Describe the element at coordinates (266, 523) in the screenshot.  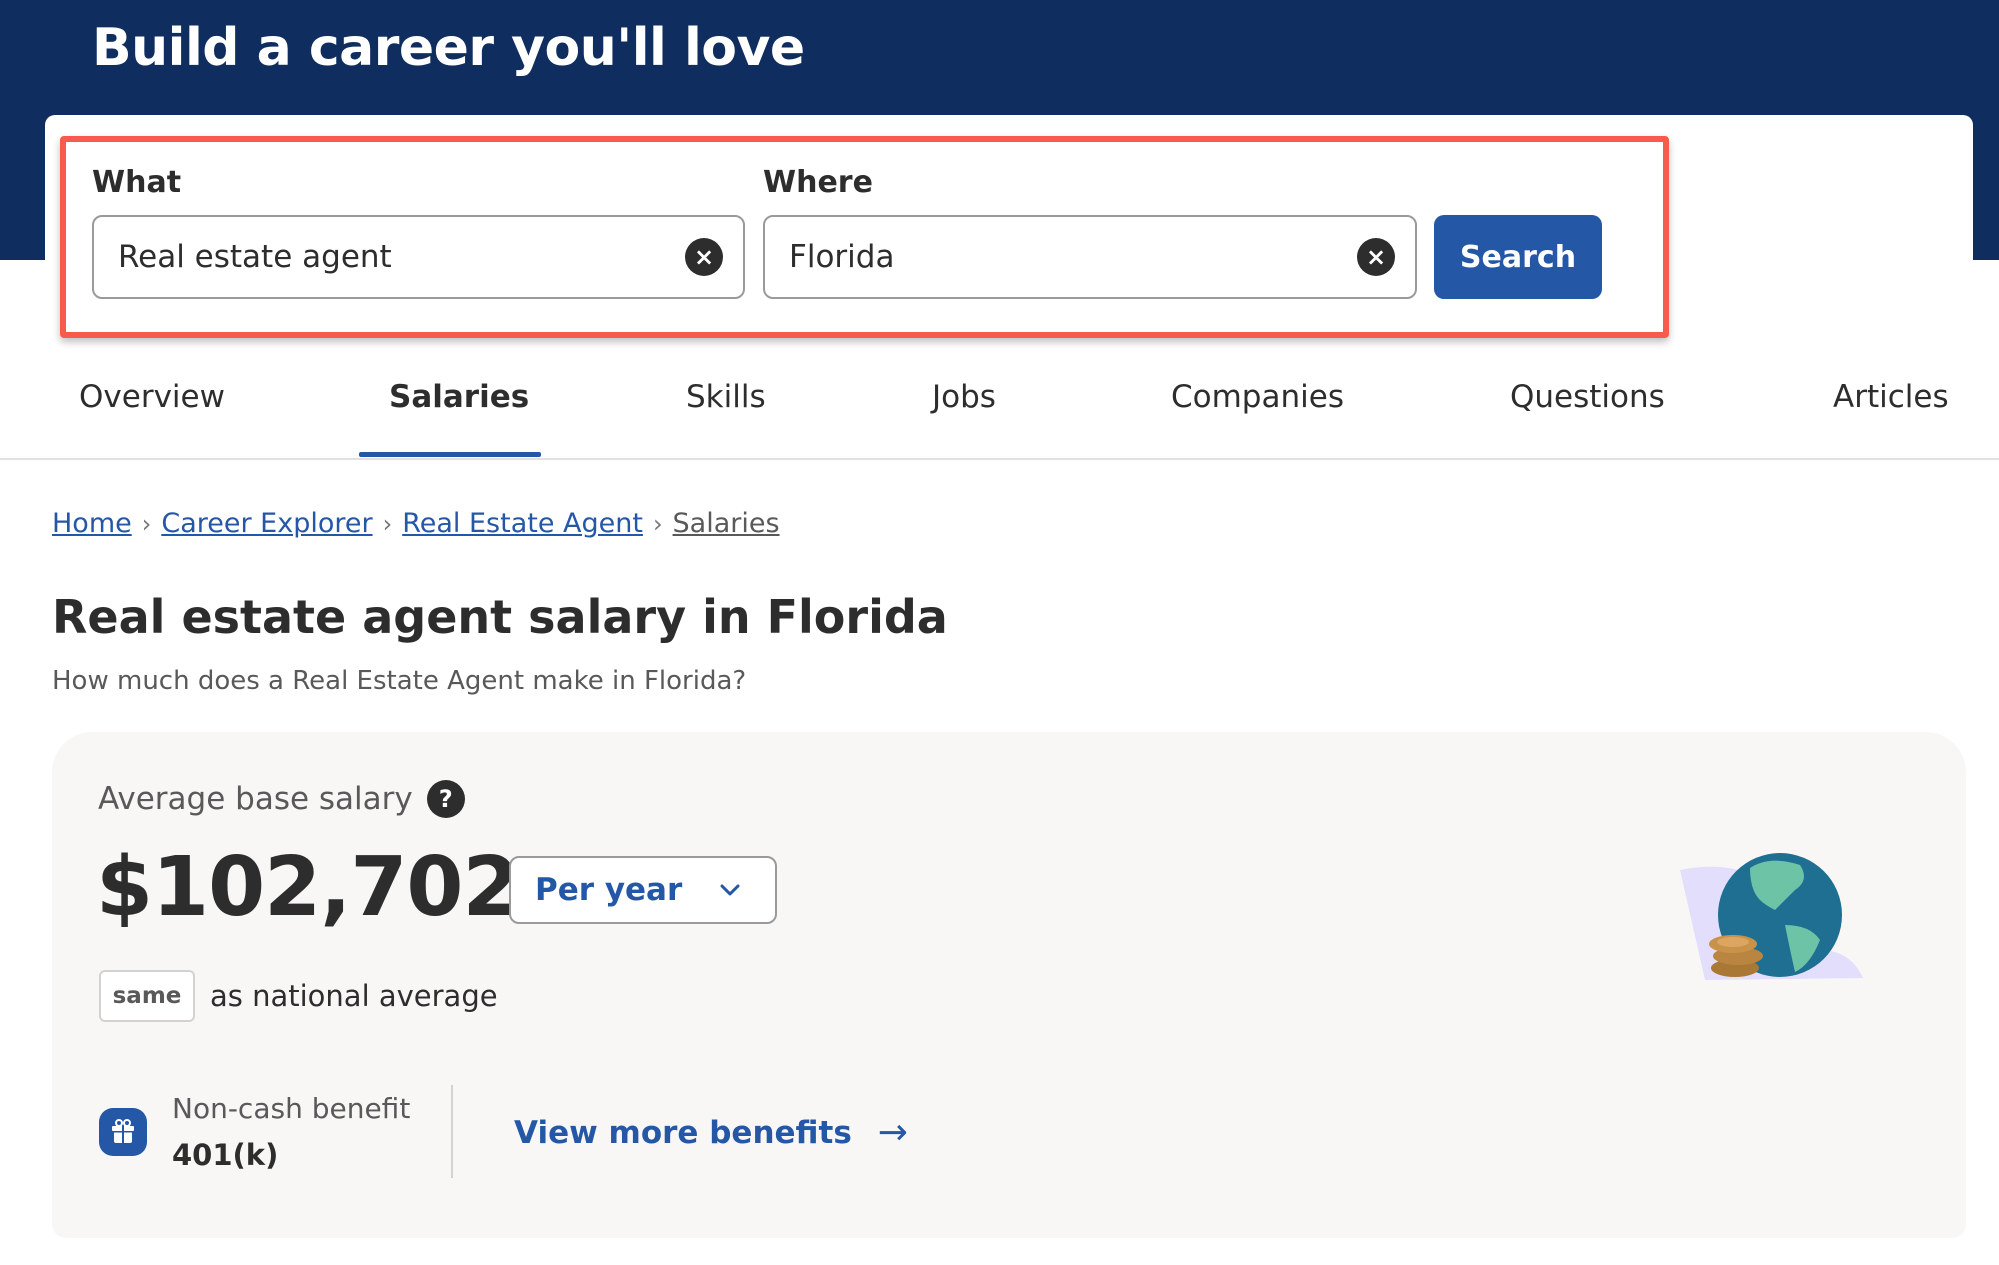
I see `breadcrumb-career-explorer: Career Explorer` at that location.